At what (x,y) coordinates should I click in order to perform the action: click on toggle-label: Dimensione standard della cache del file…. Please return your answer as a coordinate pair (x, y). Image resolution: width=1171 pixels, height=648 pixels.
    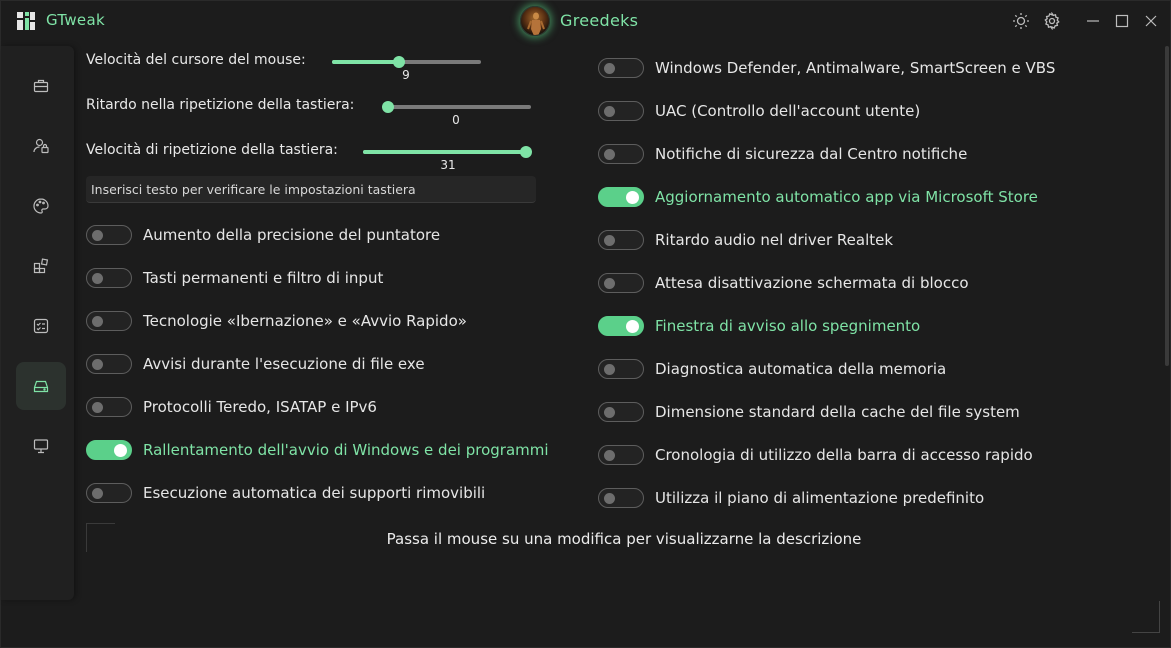
    Looking at the image, I should click on (837, 412).